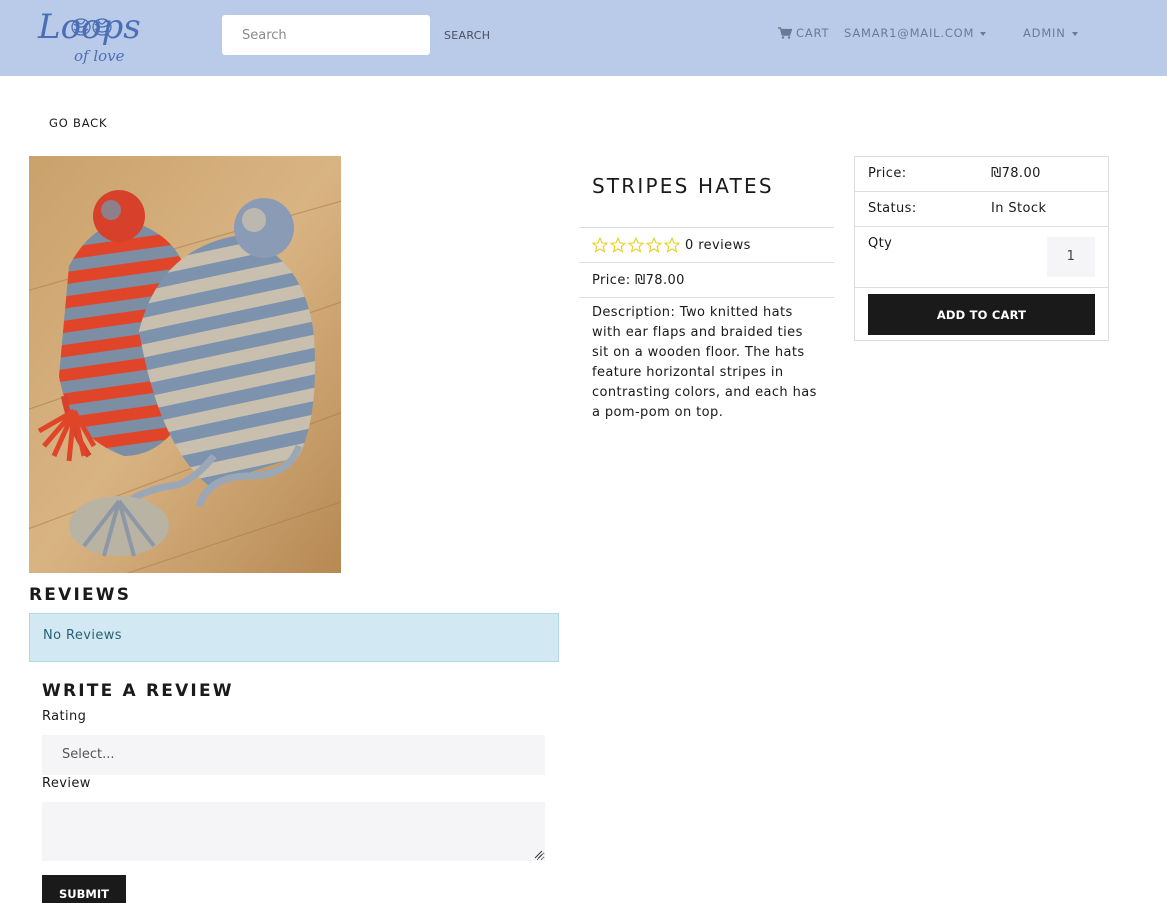 This screenshot has height=903, width=1167. I want to click on summary-status-row: Status: In Stock, so click(981, 209).